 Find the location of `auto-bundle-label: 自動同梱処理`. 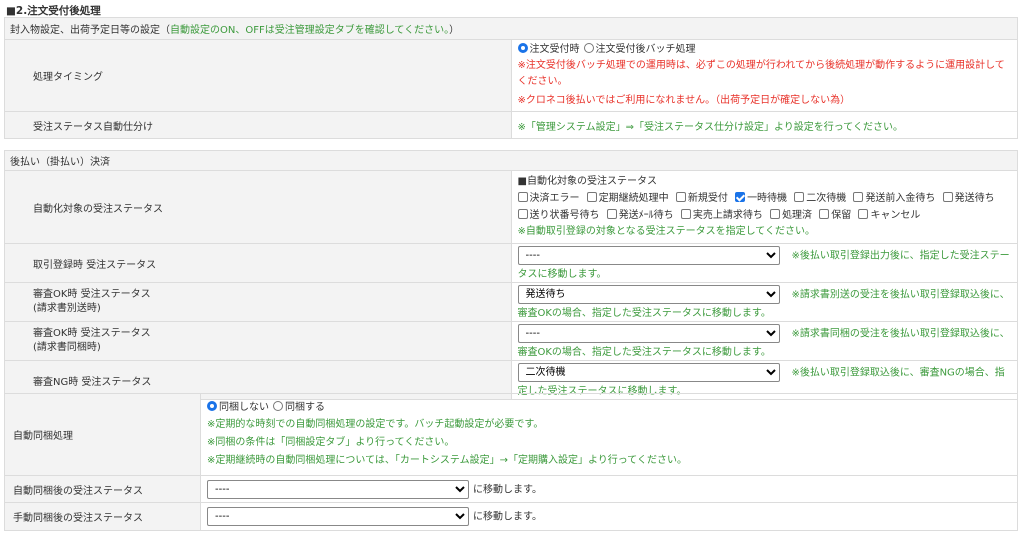

auto-bundle-label: 自動同梱処理 is located at coordinates (102, 434).